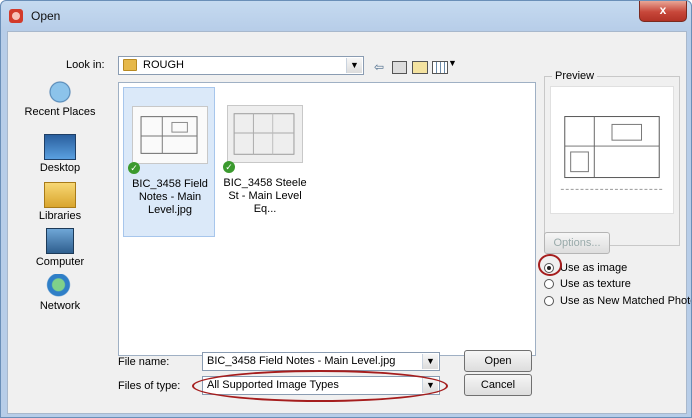 The height and width of the screenshot is (418, 692). I want to click on place-network: Network, so click(60, 293).